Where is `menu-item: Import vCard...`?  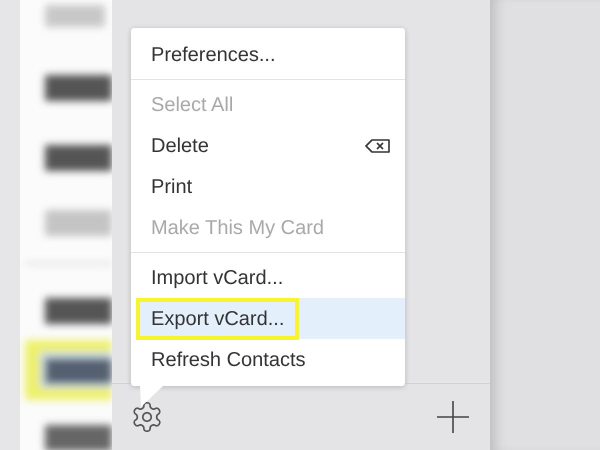
menu-item: Import vCard... is located at coordinates (271, 277).